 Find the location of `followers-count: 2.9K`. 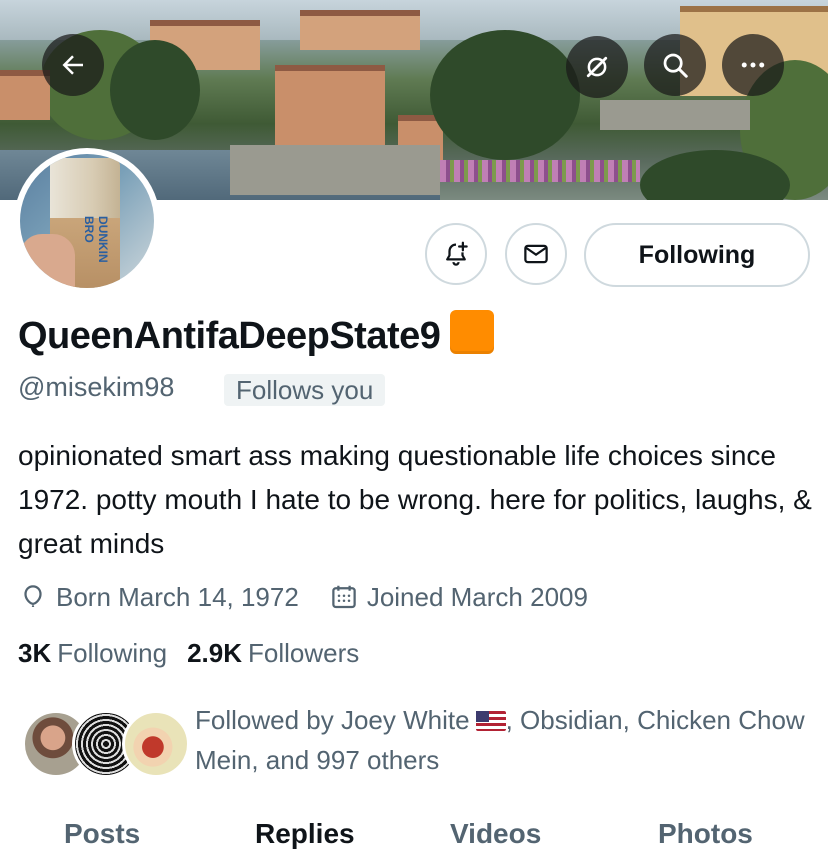

followers-count: 2.9K is located at coordinates (214, 653).